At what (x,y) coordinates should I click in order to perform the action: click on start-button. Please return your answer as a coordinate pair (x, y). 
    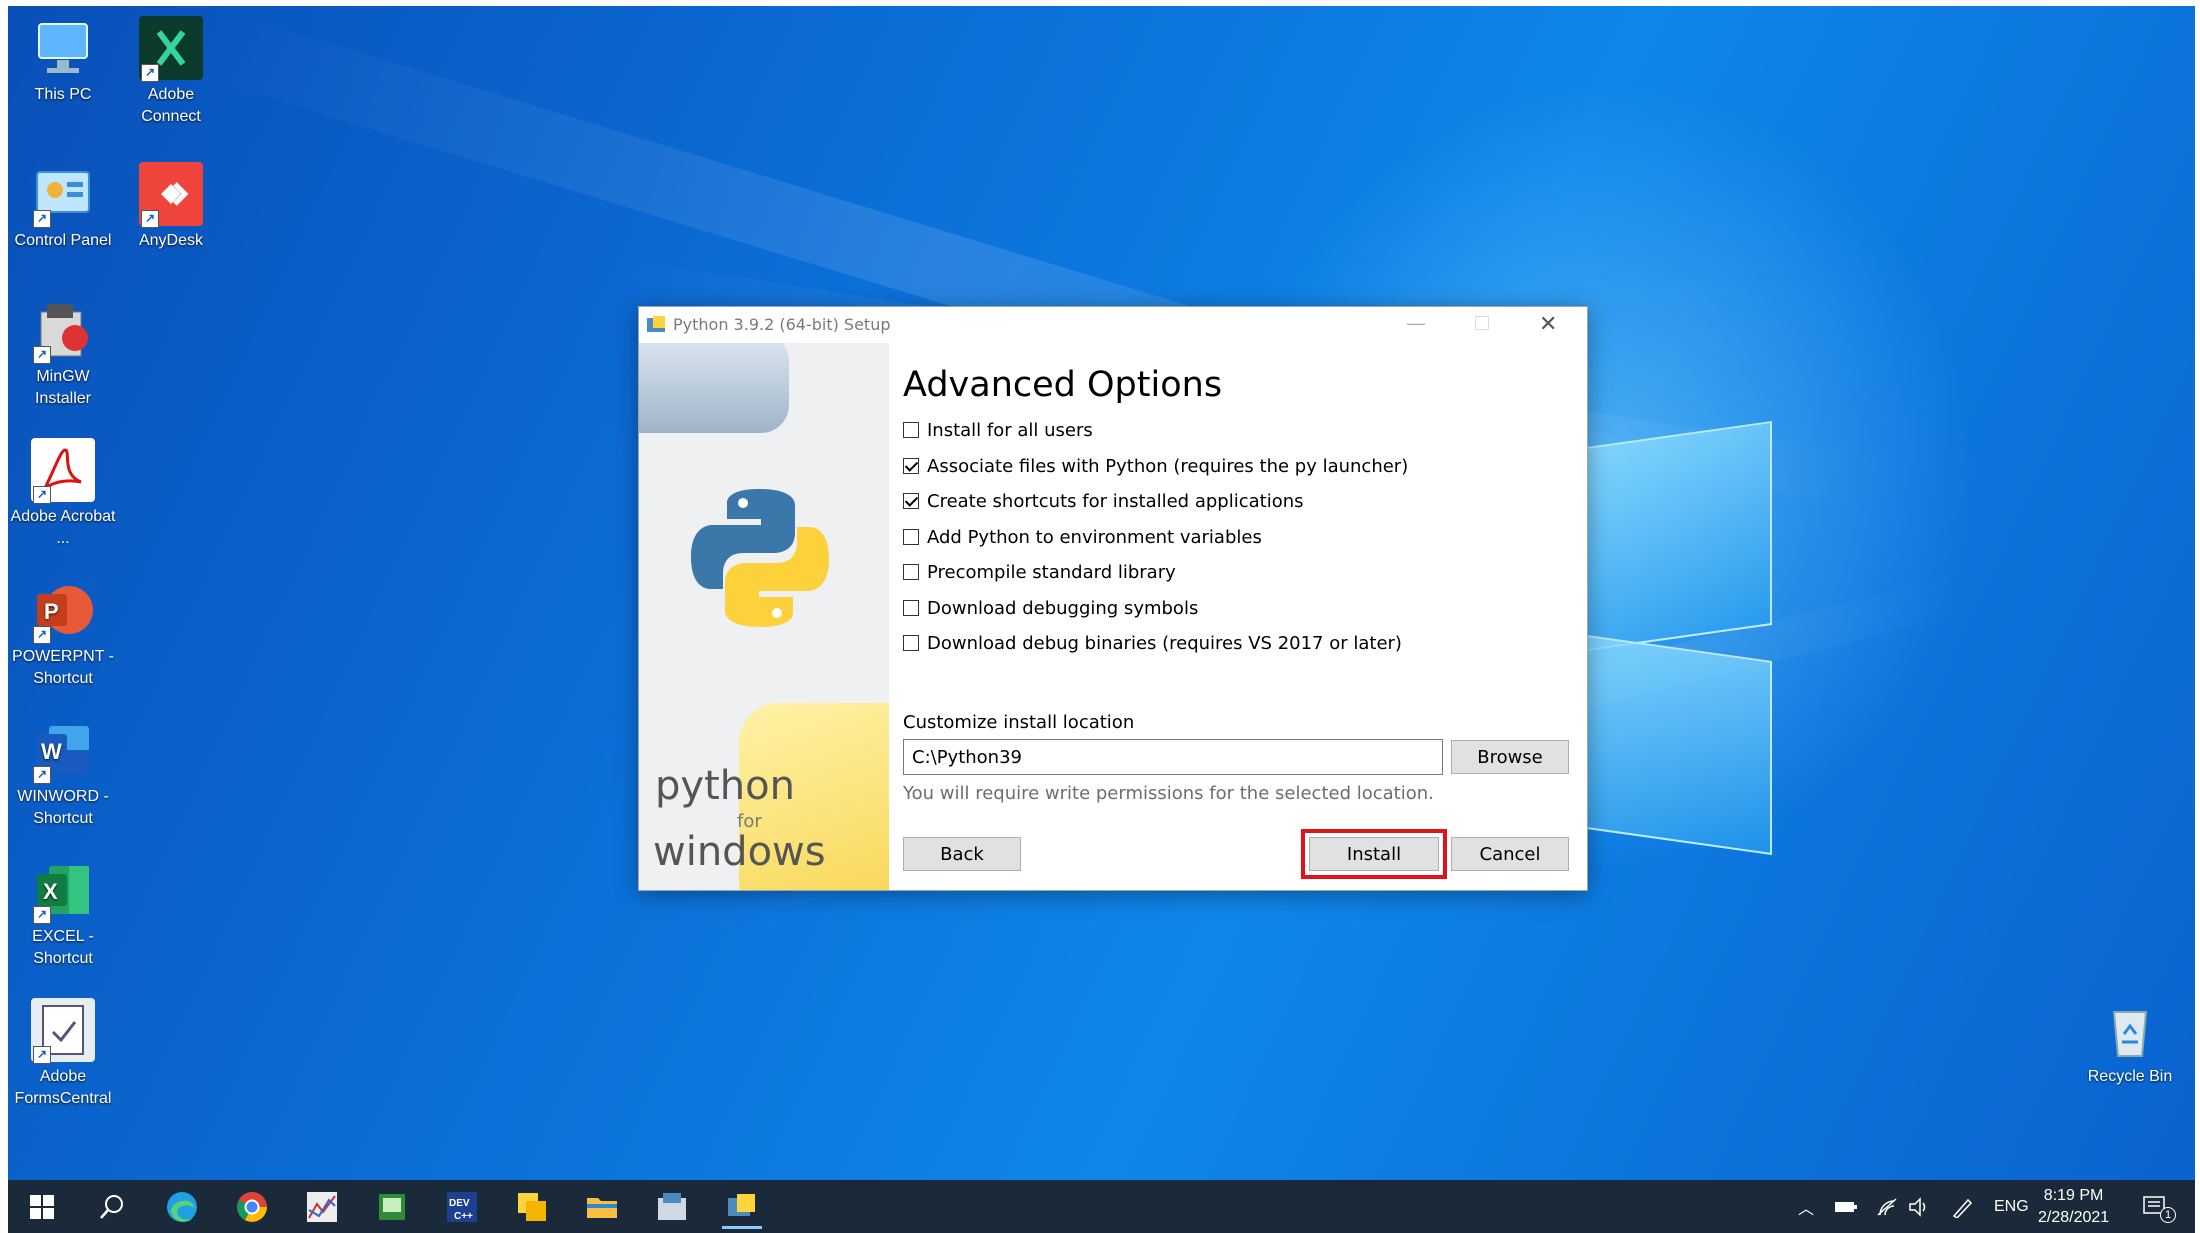
    Looking at the image, I should click on (42, 1207).